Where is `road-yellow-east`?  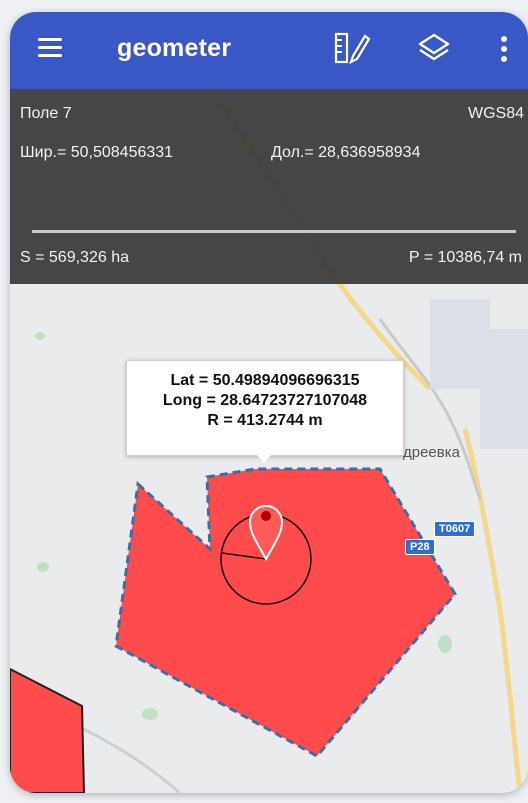
road-yellow-east is located at coordinates (492, 610).